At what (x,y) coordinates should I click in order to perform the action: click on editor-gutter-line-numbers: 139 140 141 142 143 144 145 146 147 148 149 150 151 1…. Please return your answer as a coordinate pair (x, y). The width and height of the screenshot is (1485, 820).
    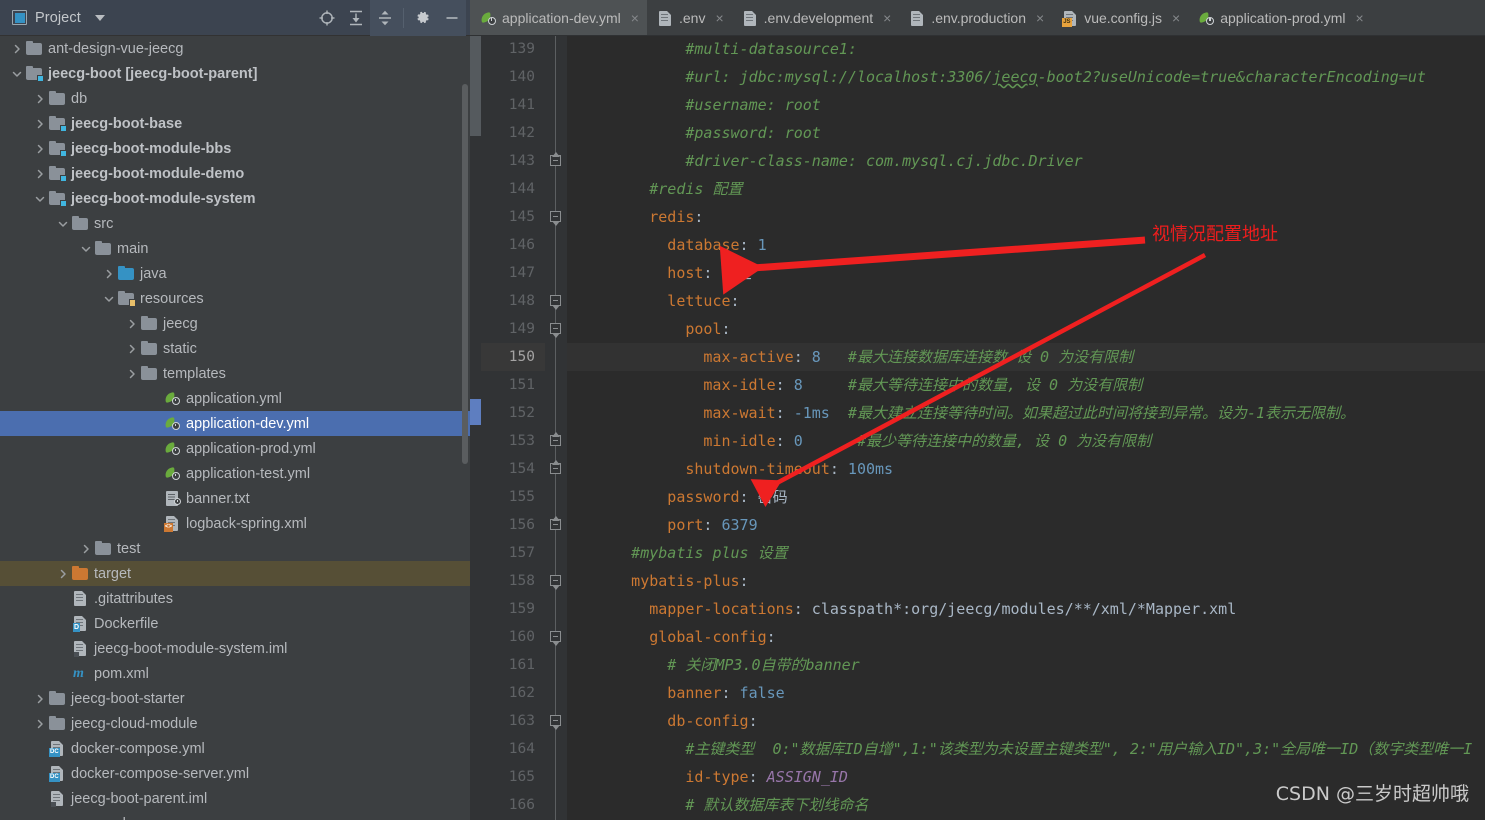
    Looking at the image, I should click on (513, 428).